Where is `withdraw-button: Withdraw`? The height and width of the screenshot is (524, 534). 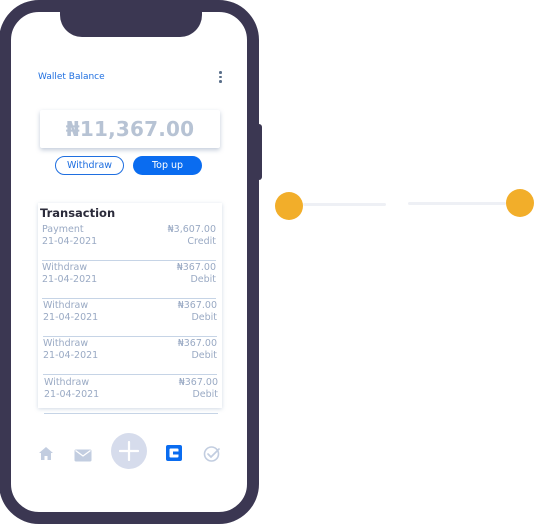 withdraw-button: Withdraw is located at coordinates (89, 165).